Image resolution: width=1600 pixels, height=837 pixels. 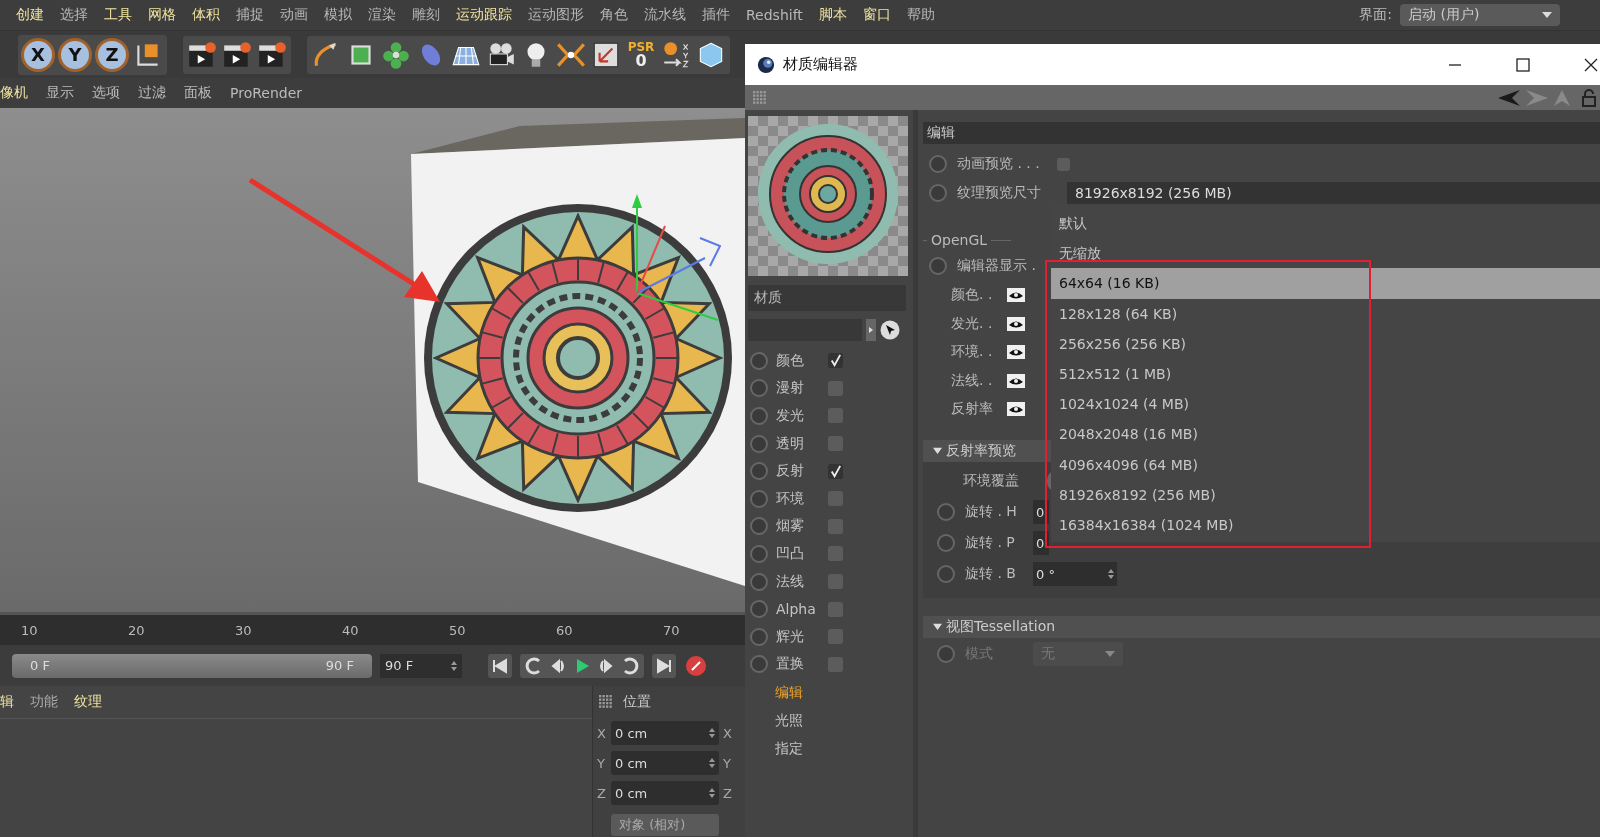 What do you see at coordinates (198, 93) in the screenshot?
I see `viewport-menu-item: 面板` at bounding box center [198, 93].